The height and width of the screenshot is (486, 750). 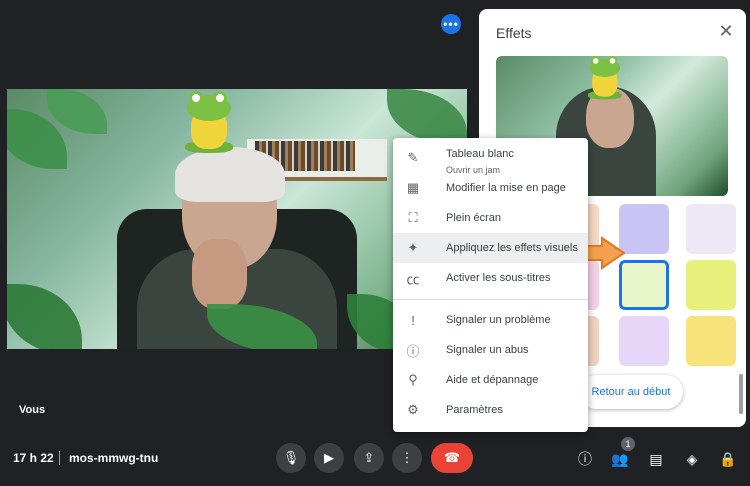 What do you see at coordinates (114, 458) in the screenshot?
I see `meeting-code: mos-mmwg-tnu` at bounding box center [114, 458].